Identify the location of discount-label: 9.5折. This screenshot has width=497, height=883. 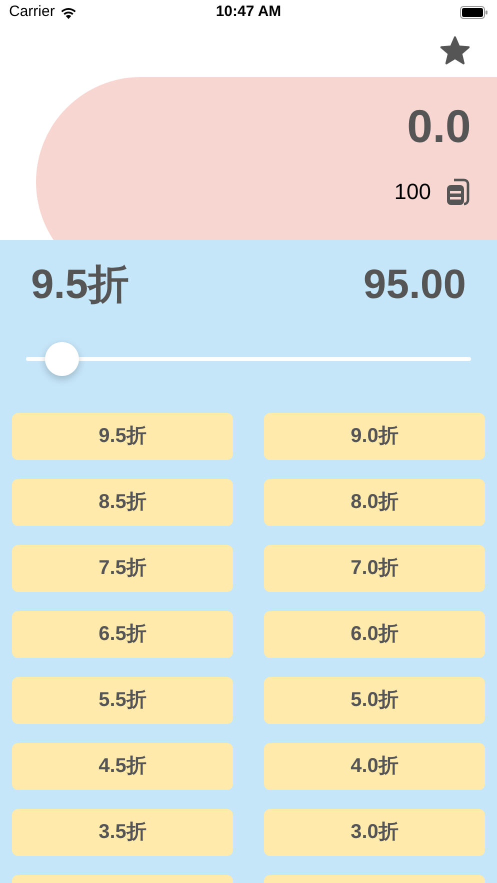
(80, 284).